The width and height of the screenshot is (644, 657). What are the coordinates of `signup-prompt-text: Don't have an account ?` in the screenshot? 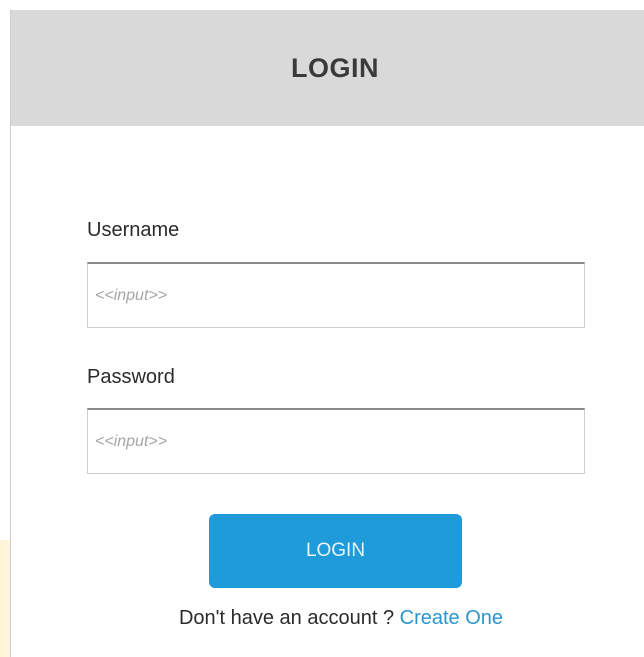 It's located at (289, 618).